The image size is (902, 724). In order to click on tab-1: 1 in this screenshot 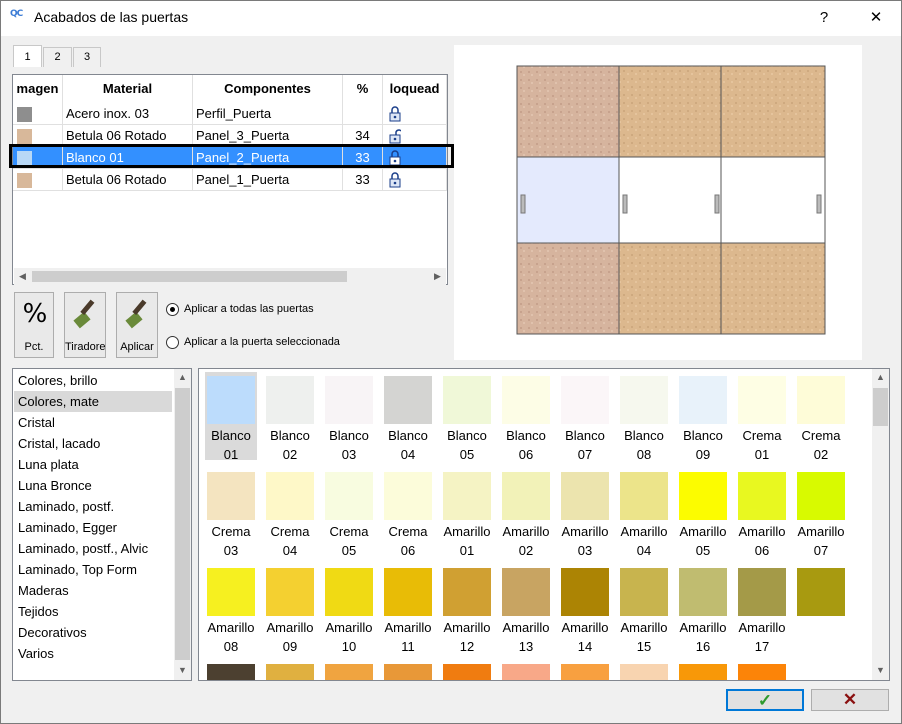, I will do `click(27, 56)`.